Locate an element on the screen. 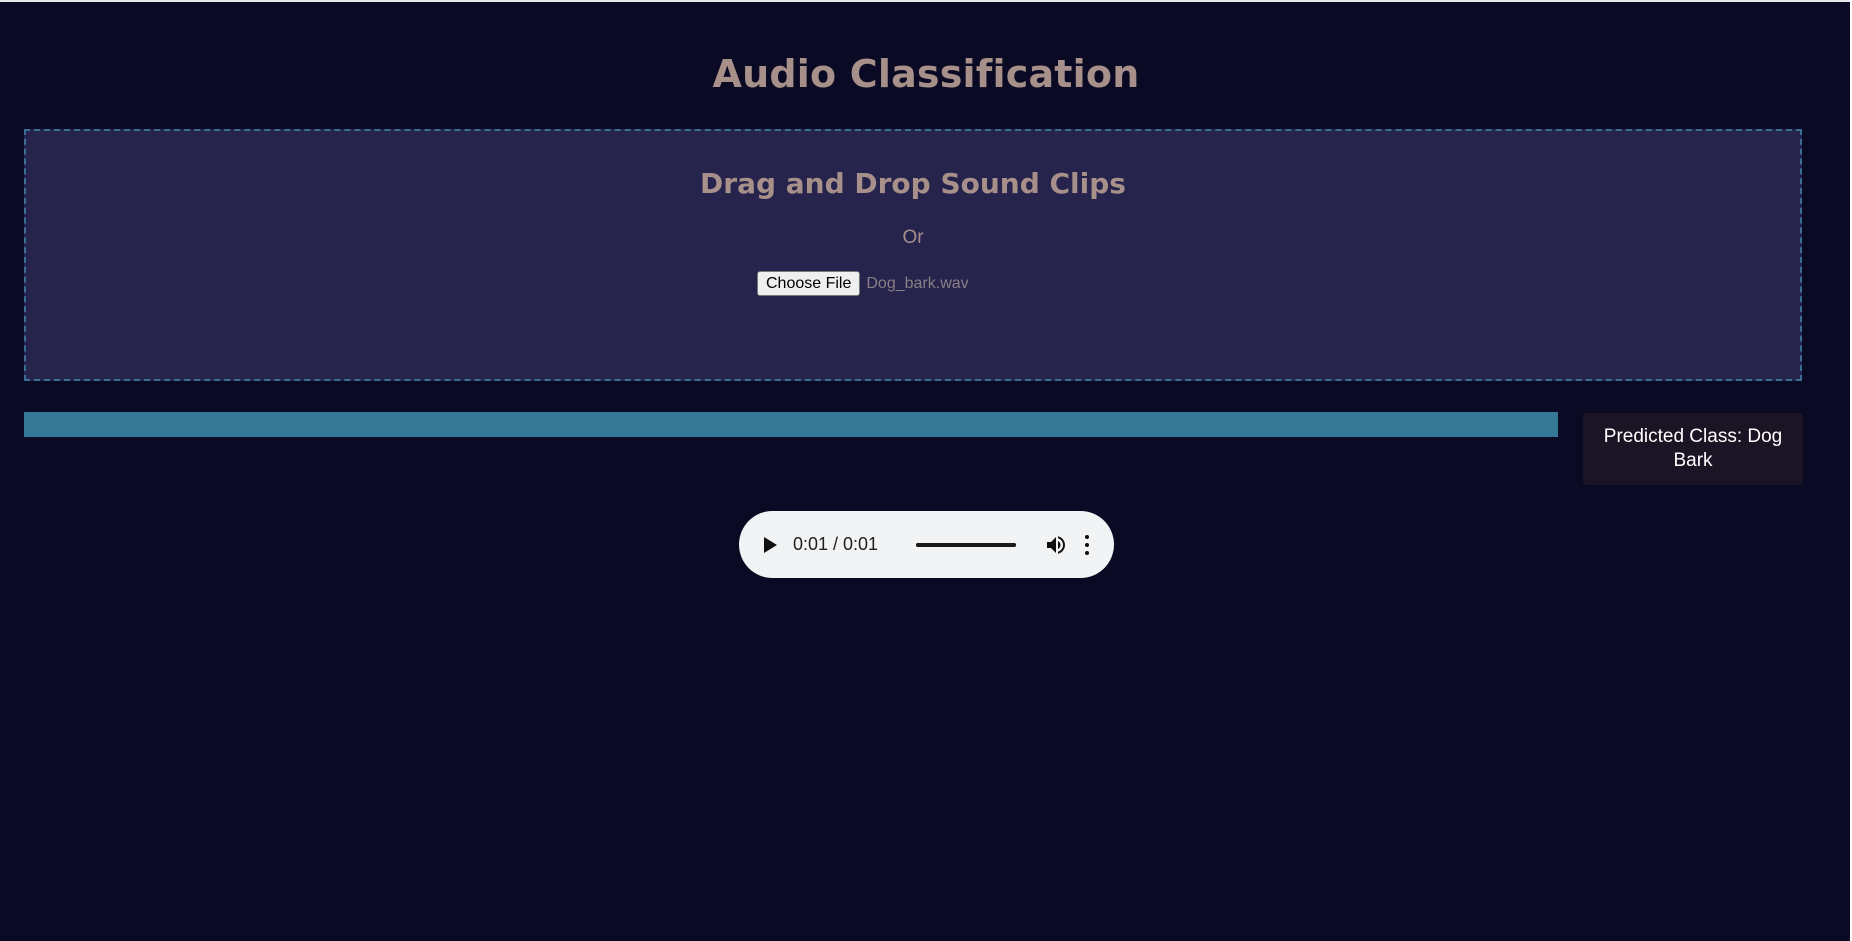 This screenshot has height=941, width=1852. audio-seek-bar is located at coordinates (966, 544).